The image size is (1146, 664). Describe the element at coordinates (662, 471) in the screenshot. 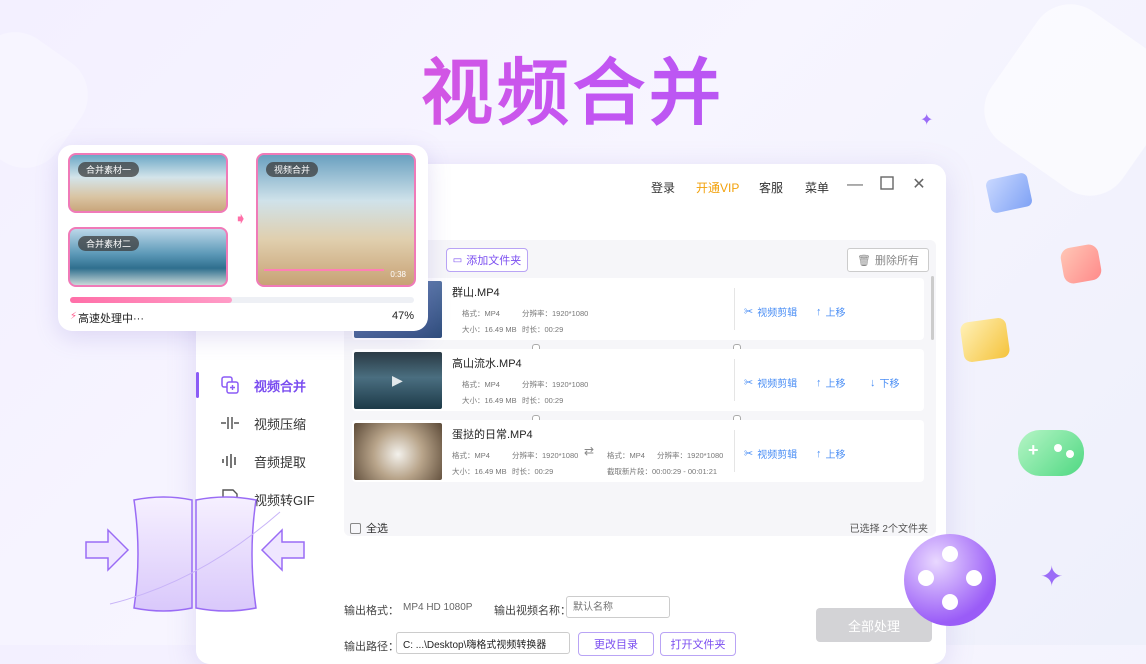

I see `meta-segment: 截取新片段：00:00:29 - 00:01:21` at that location.